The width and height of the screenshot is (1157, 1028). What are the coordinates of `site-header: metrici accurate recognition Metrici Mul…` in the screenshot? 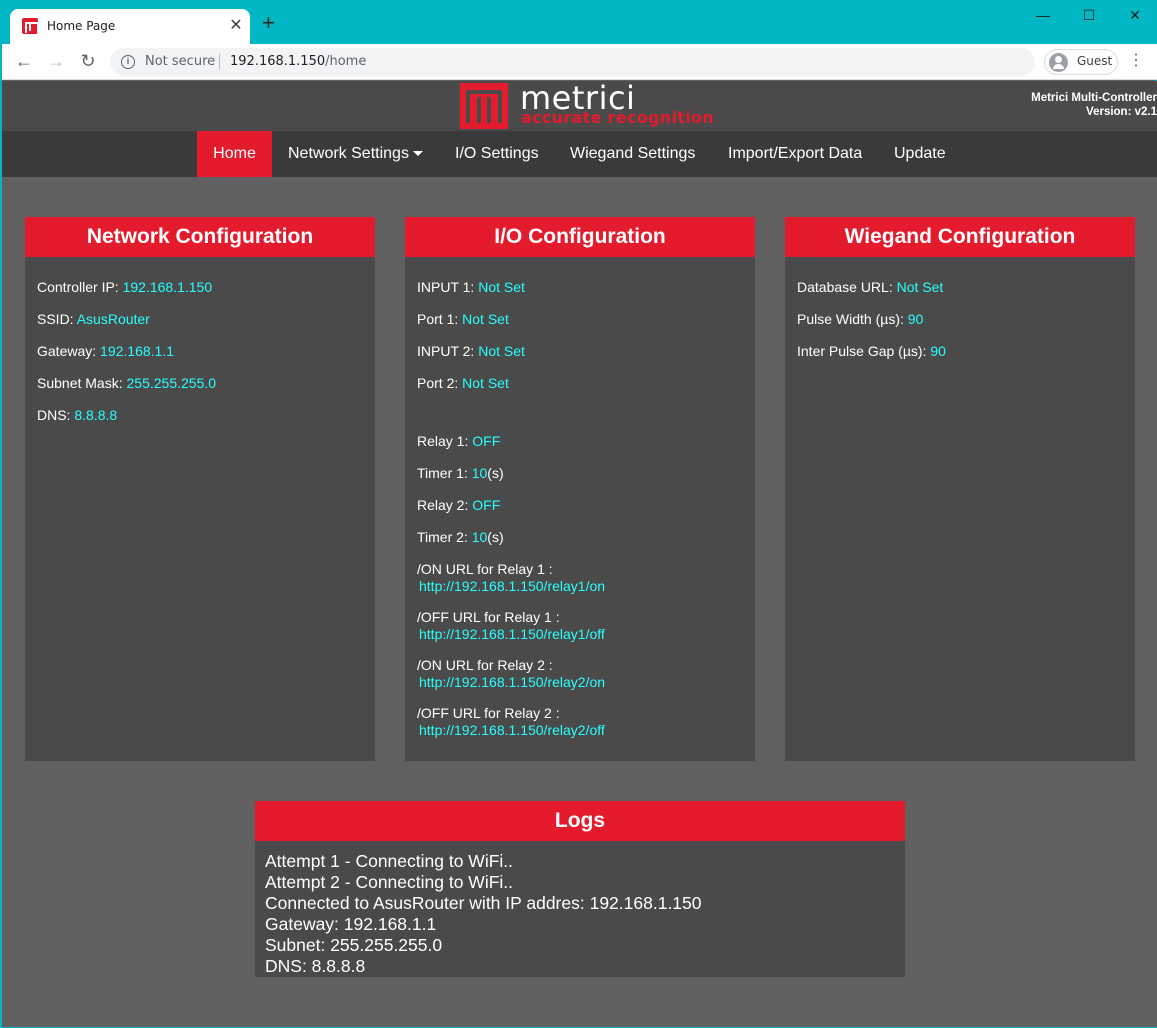 It's located at (579, 106).